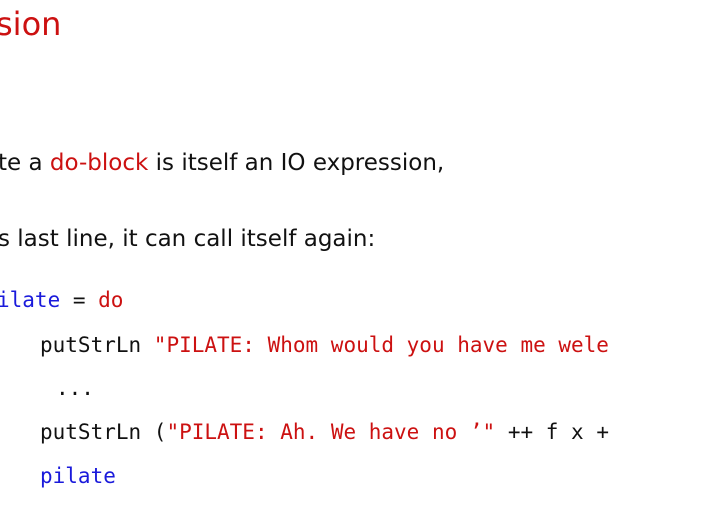 This screenshot has width=701, height=526. I want to click on code-equals: =, so click(79, 300).